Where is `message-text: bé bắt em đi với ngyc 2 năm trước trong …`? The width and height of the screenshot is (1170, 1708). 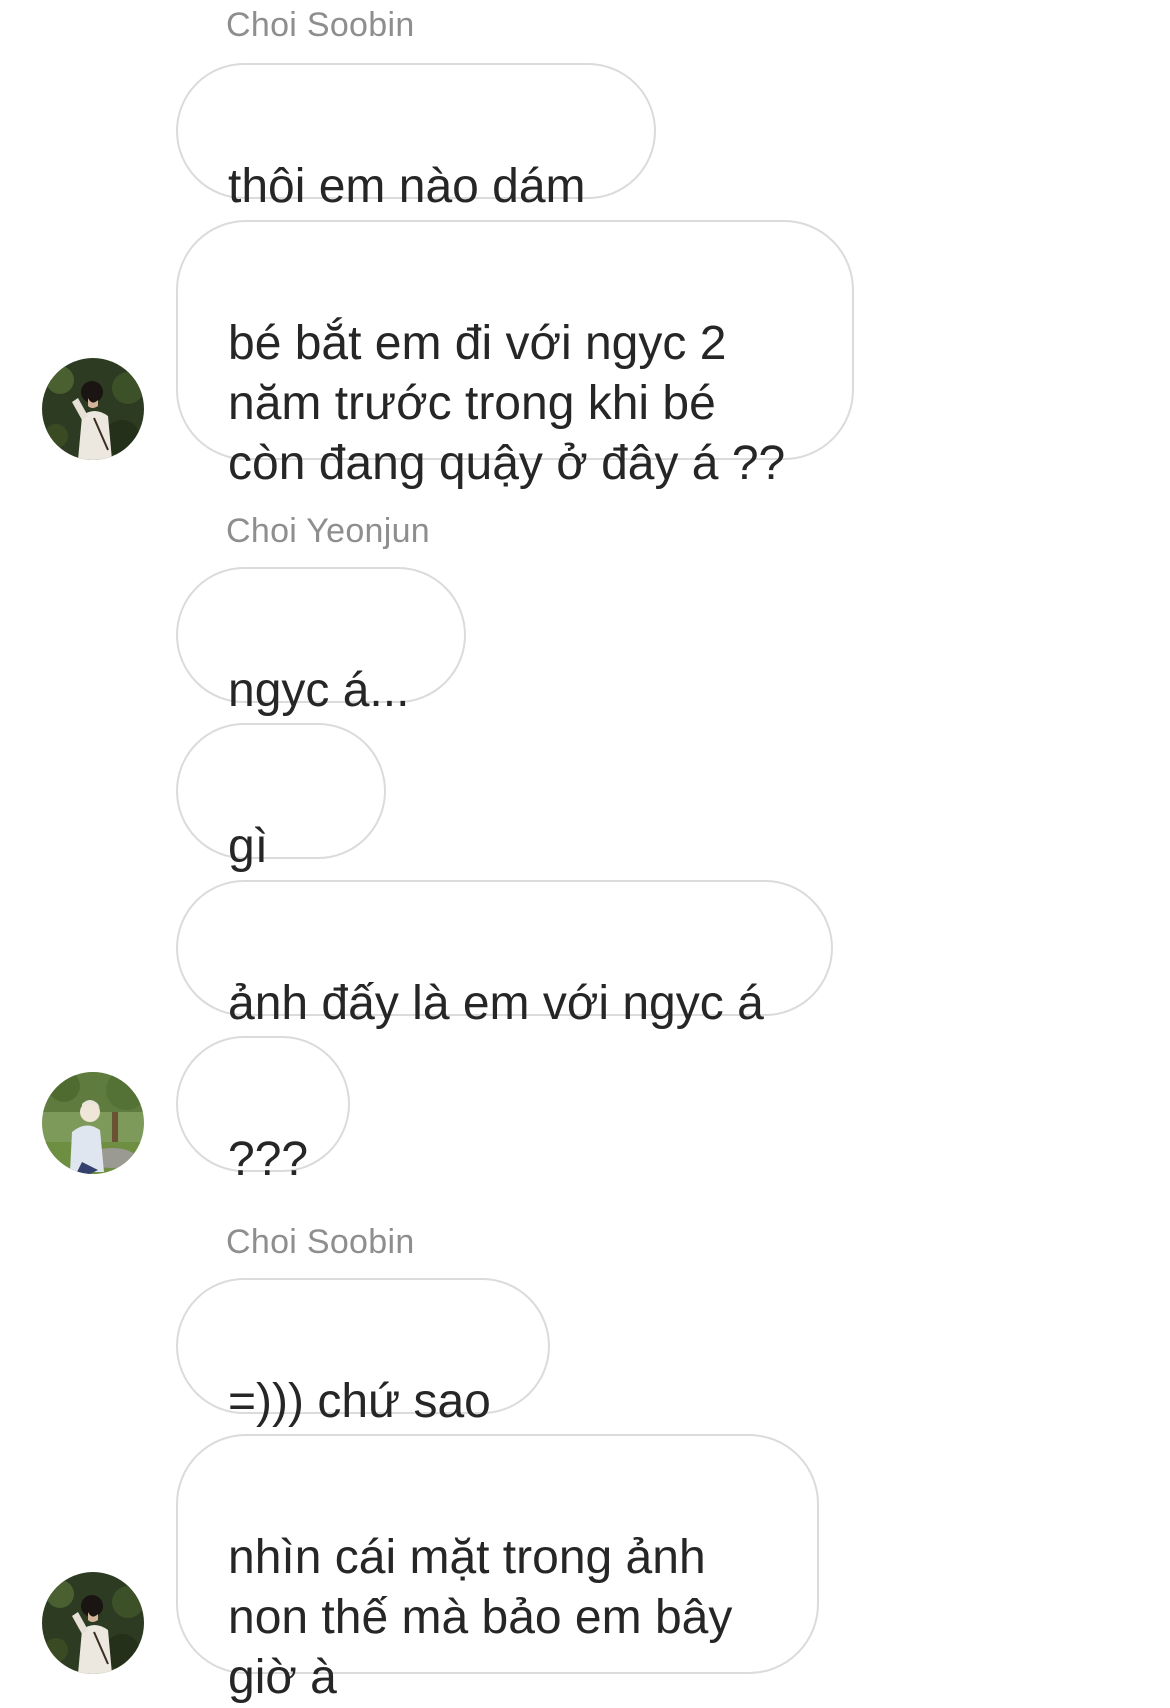
message-text: bé bắt em đi với ngyc 2 năm trước trong … is located at coordinates (507, 403).